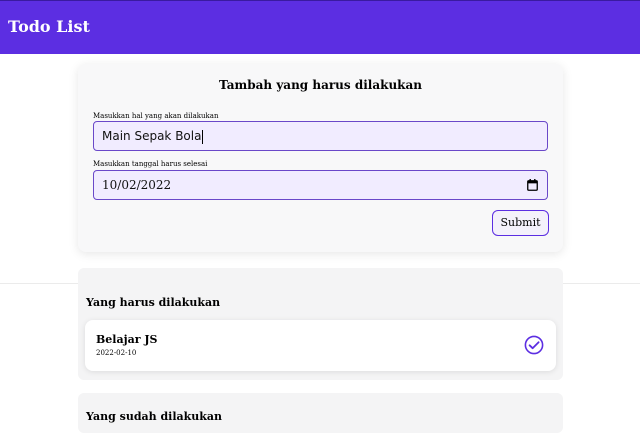 The width and height of the screenshot is (640, 433). Describe the element at coordinates (154, 416) in the screenshot. I see `completed-heading: Yang sudah dilakukan` at that location.